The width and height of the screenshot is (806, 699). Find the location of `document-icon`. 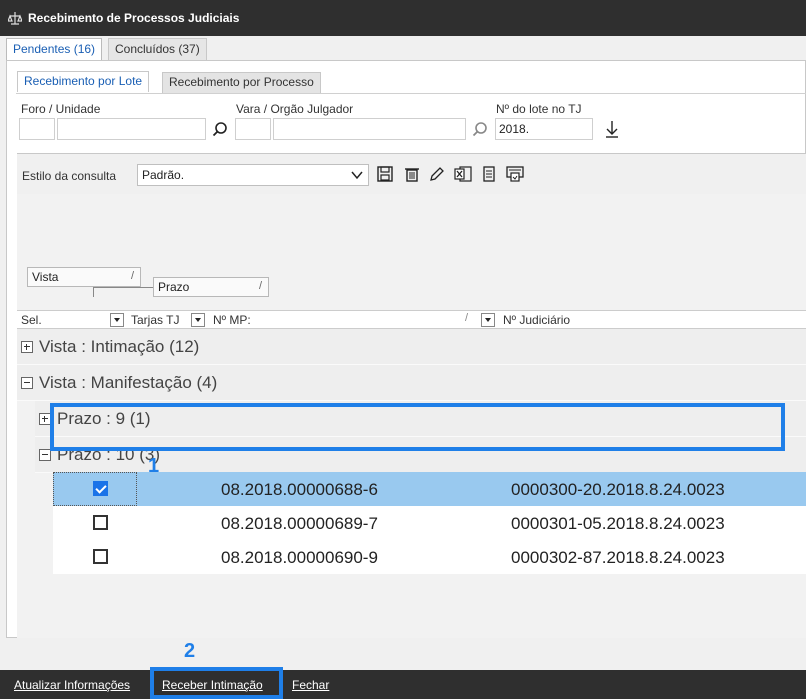

document-icon is located at coordinates (490, 175).